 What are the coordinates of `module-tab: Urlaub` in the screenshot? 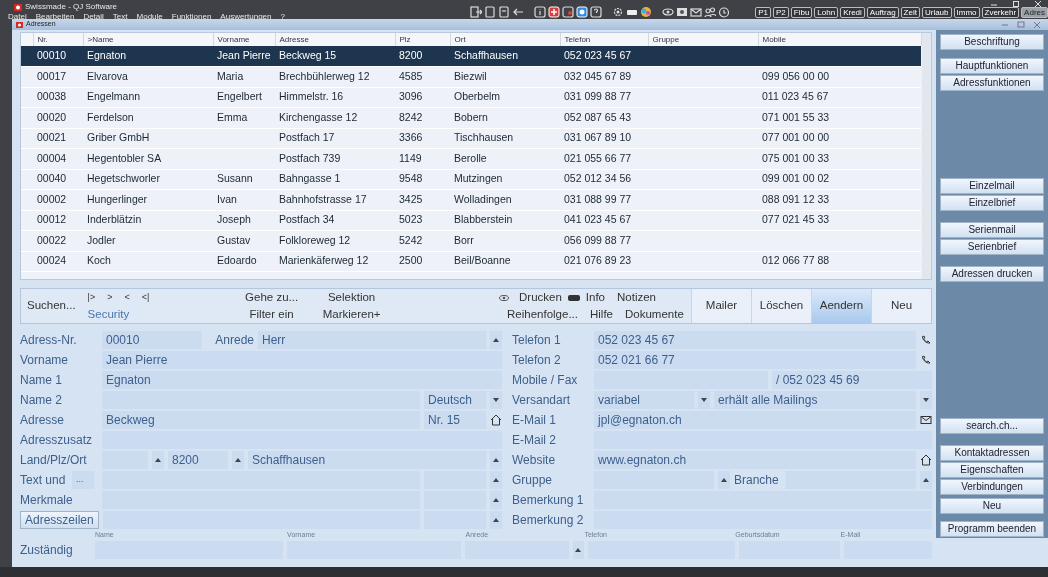 It's located at (936, 12).